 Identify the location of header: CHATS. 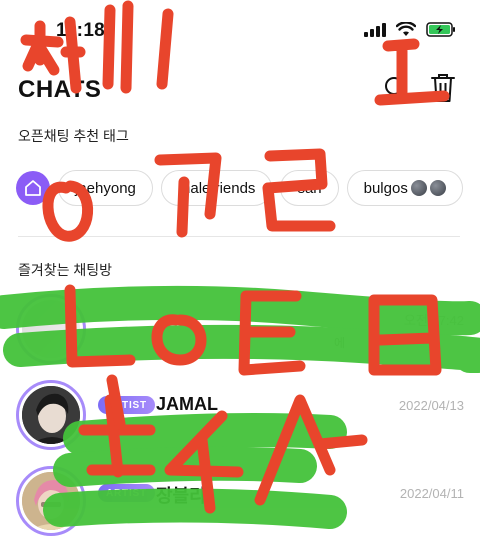
(240, 89).